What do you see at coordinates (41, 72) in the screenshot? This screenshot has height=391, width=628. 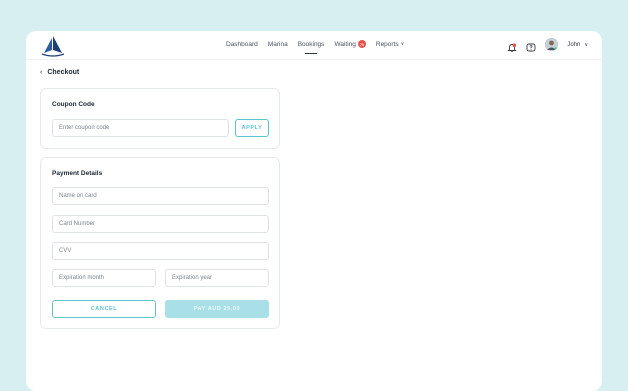 I see `chevron-left-icon: ‹` at bounding box center [41, 72].